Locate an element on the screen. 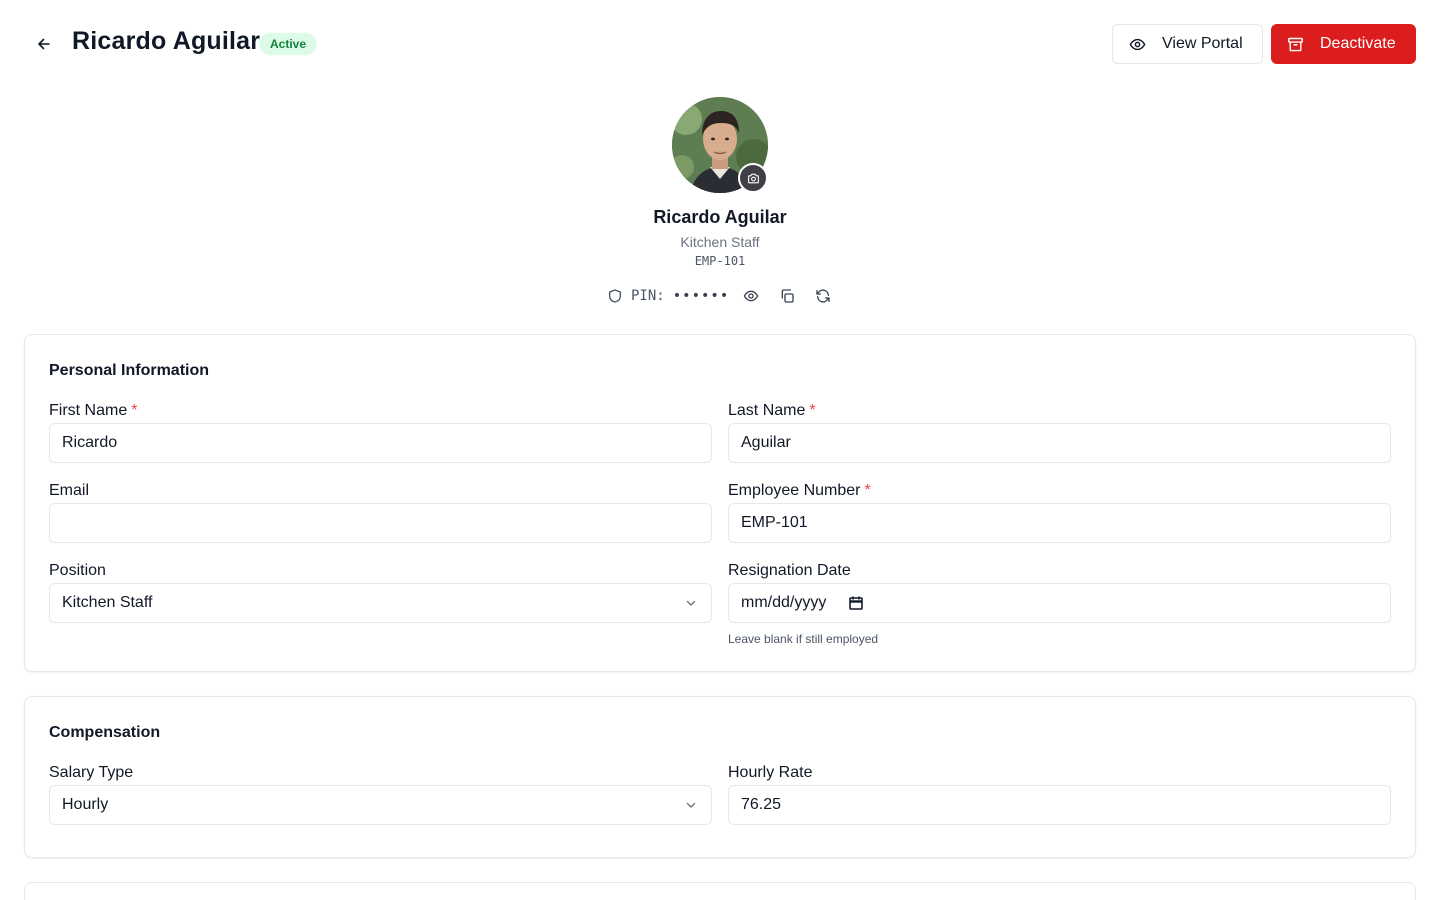 The image size is (1440, 900). regenerate-pin-button is located at coordinates (823, 296).